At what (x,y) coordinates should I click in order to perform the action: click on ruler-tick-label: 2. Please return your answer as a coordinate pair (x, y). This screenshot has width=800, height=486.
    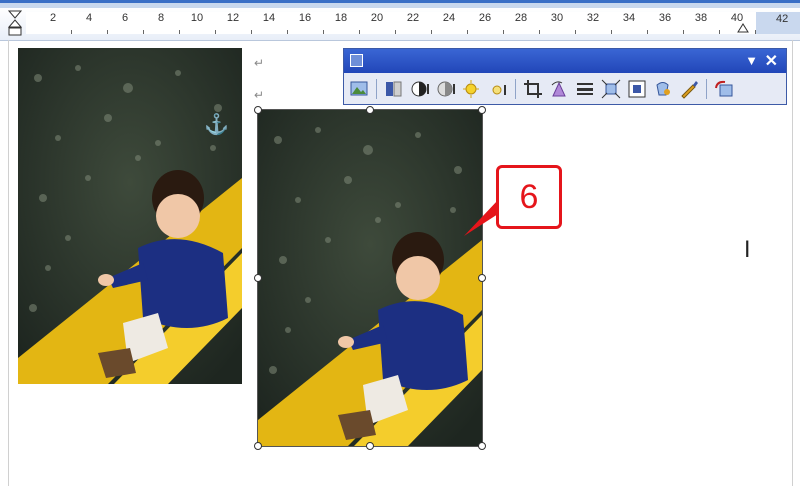
    Looking at the image, I should click on (53, 18).